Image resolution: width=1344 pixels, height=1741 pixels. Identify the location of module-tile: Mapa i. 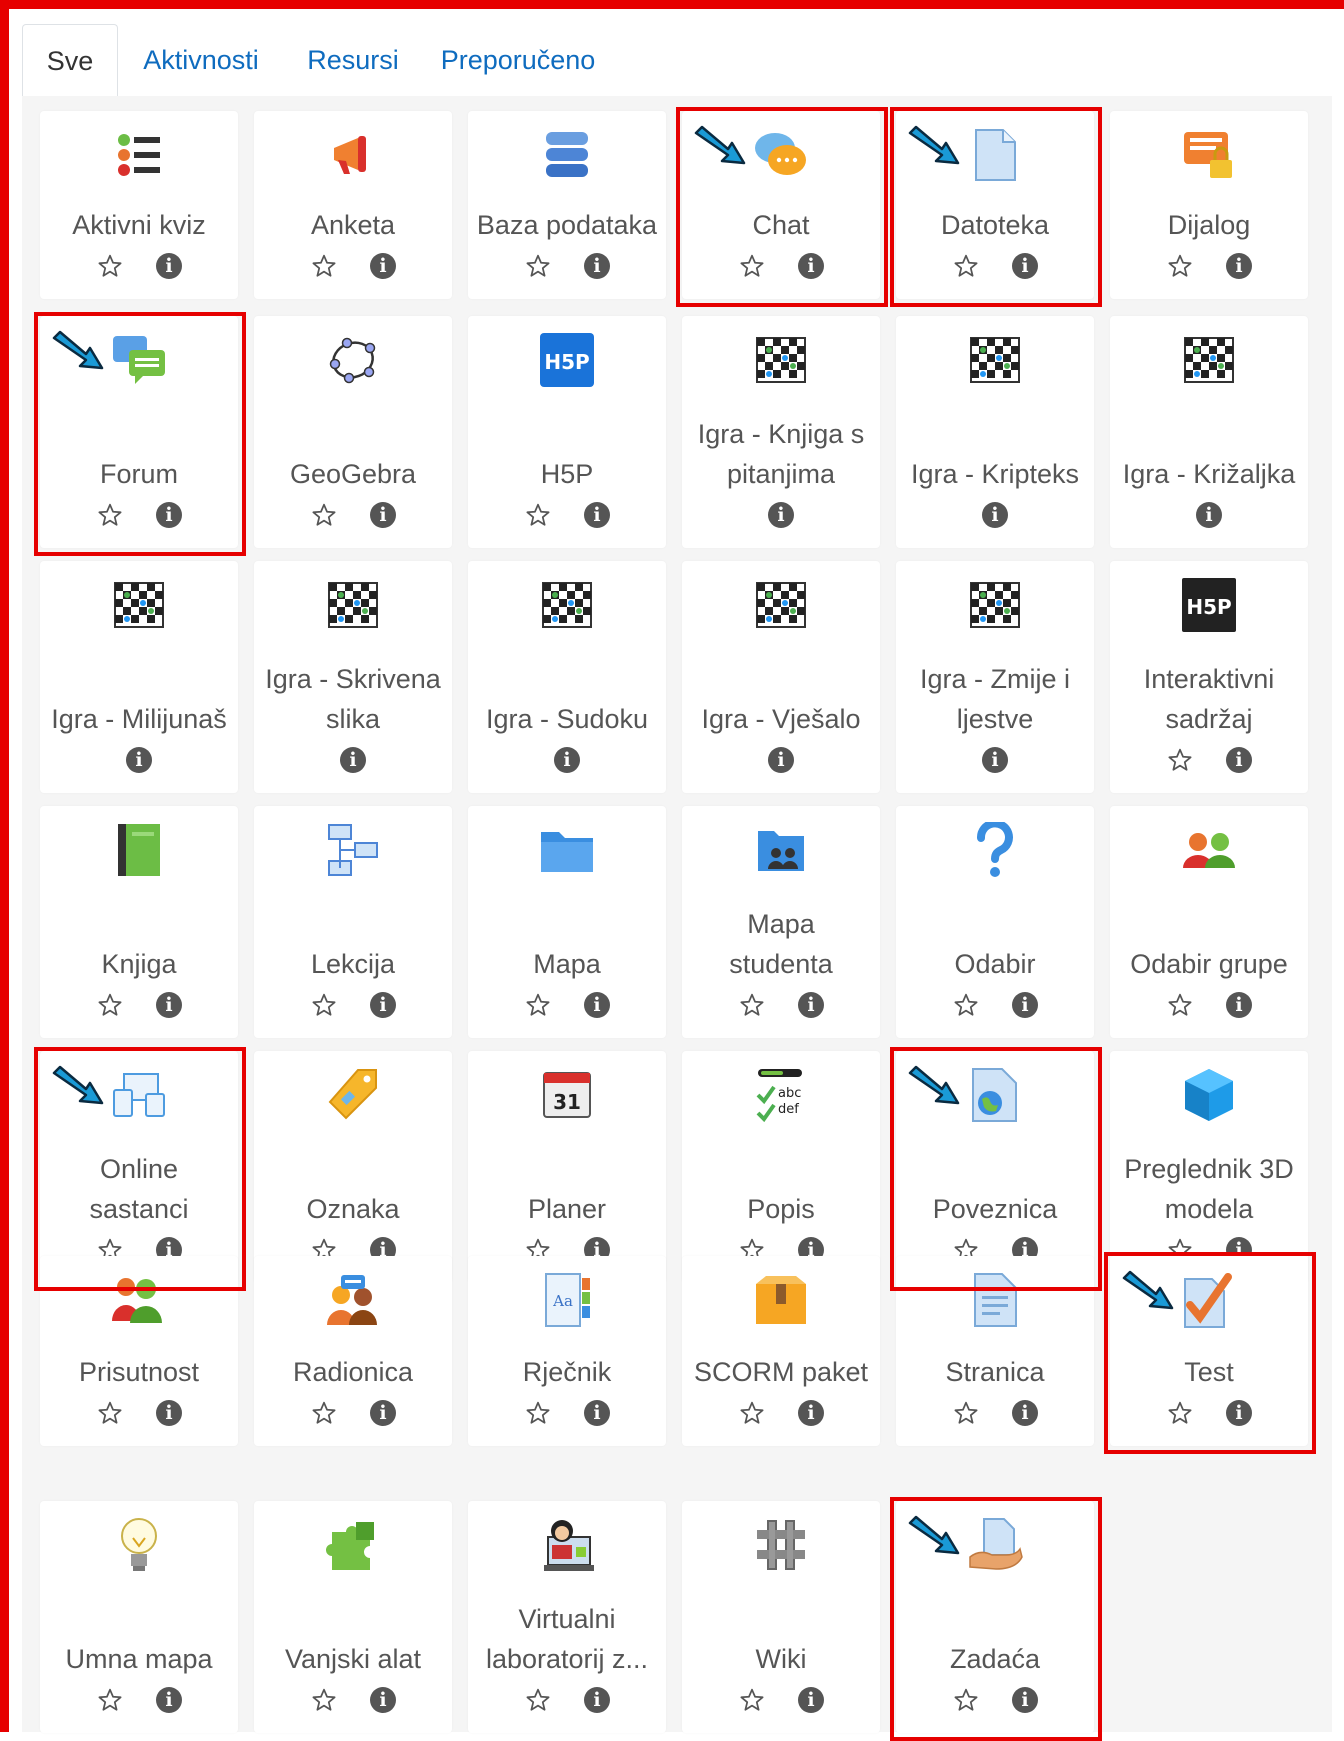
(567, 922).